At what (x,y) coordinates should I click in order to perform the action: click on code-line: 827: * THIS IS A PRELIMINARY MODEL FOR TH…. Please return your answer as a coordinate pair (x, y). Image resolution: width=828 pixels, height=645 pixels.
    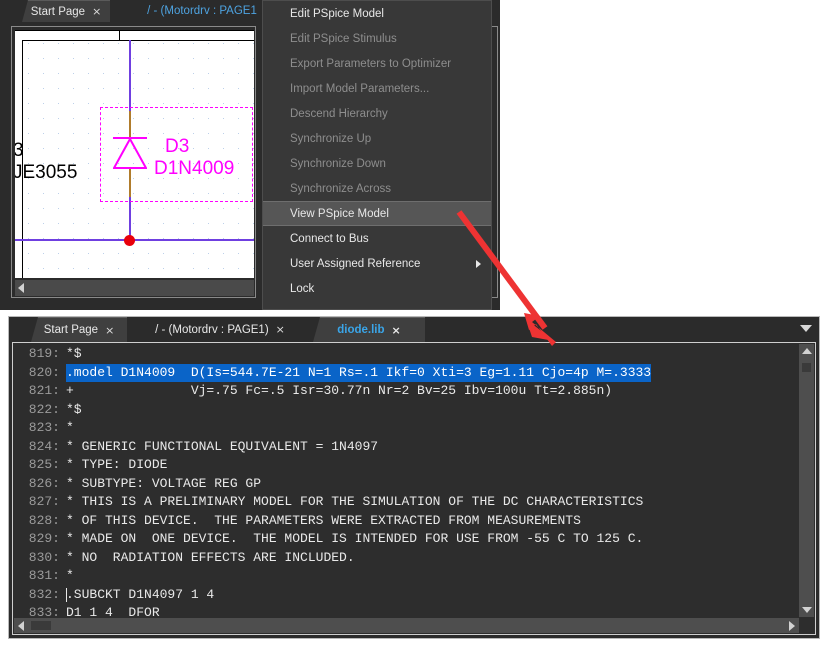
    Looking at the image, I should click on (406, 502).